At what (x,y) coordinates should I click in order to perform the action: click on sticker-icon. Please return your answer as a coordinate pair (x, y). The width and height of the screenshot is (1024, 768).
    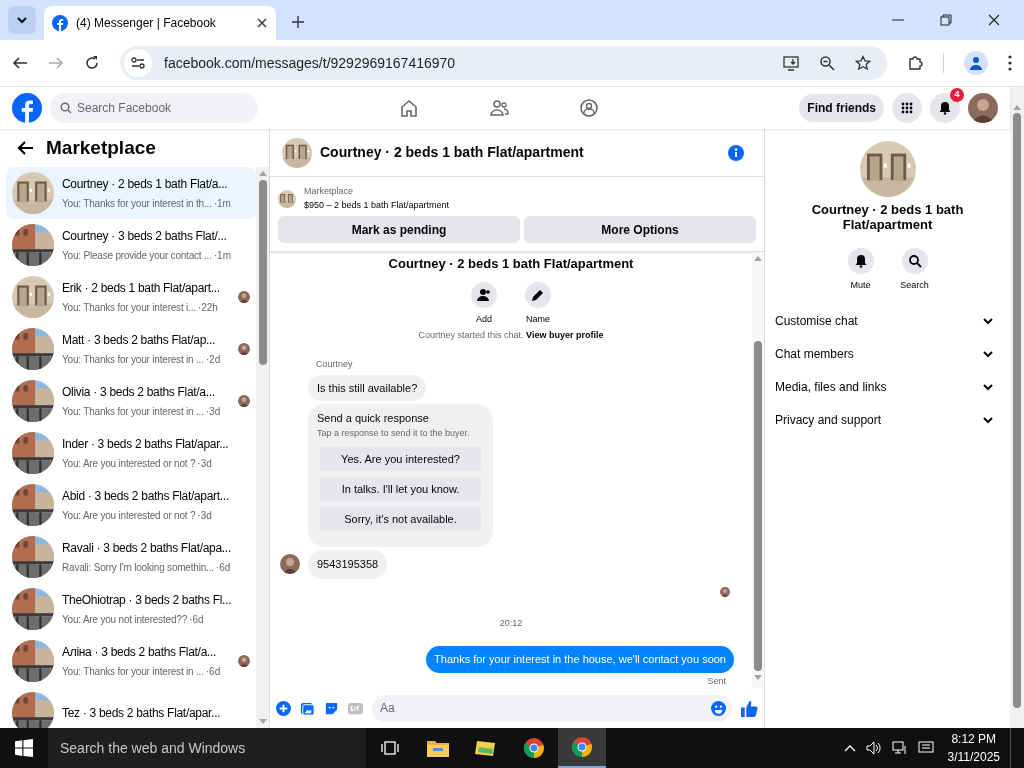
    Looking at the image, I should click on (331, 708).